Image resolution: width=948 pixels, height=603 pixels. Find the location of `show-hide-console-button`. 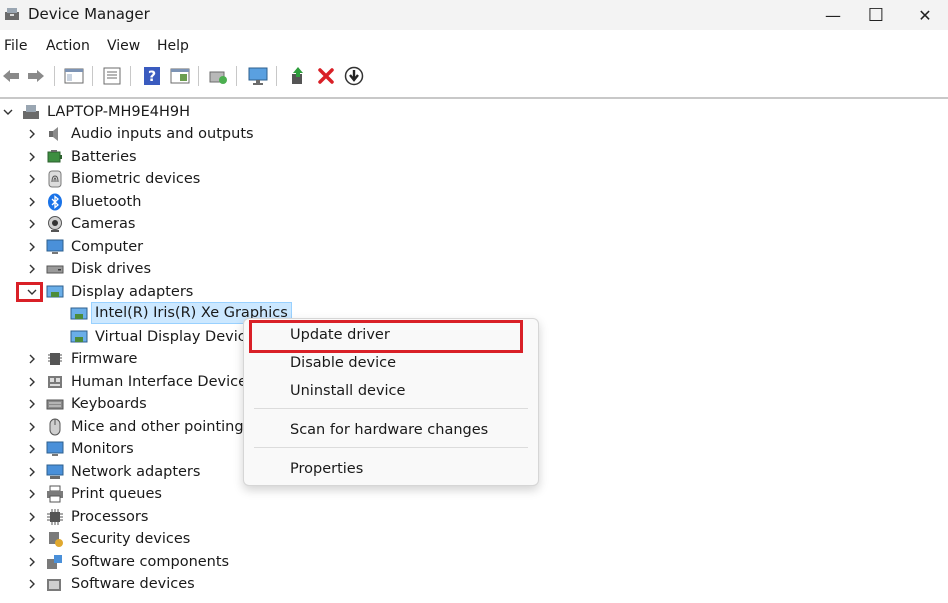

show-hide-console-button is located at coordinates (74, 76).